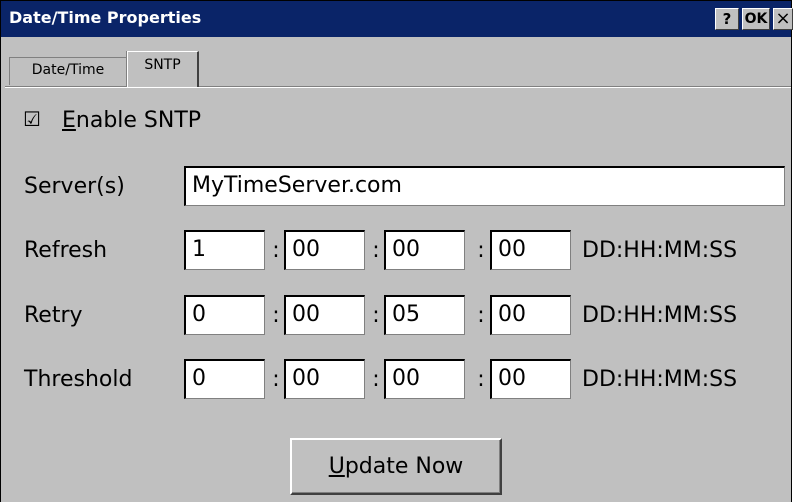  I want to click on tab-divider, so click(398, 87).